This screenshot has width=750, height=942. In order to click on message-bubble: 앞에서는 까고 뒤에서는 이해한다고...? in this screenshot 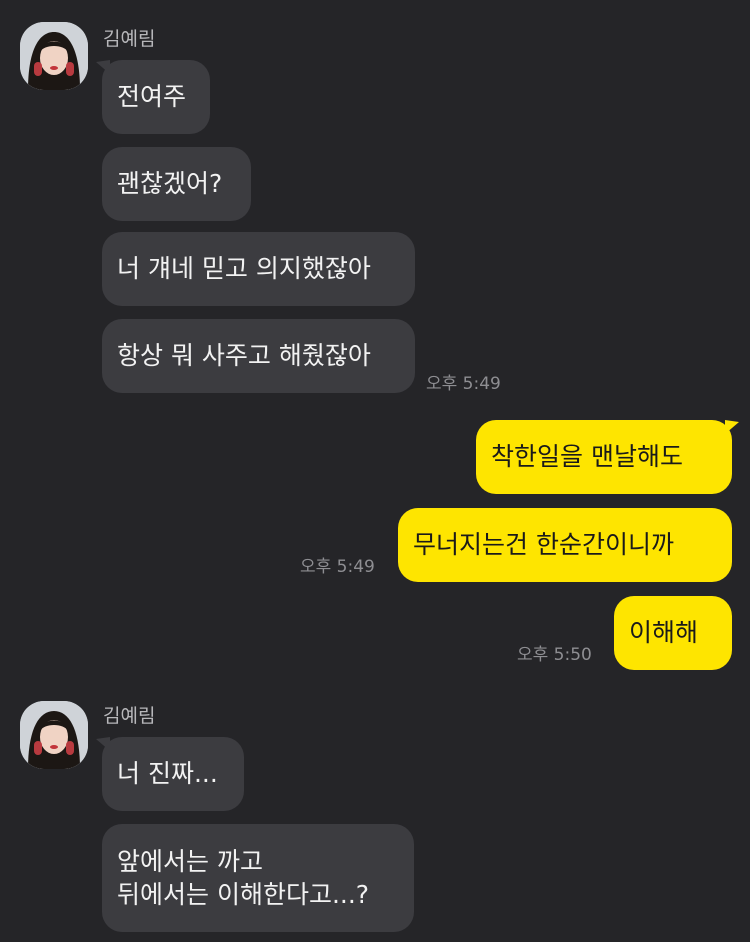, I will do `click(258, 878)`.